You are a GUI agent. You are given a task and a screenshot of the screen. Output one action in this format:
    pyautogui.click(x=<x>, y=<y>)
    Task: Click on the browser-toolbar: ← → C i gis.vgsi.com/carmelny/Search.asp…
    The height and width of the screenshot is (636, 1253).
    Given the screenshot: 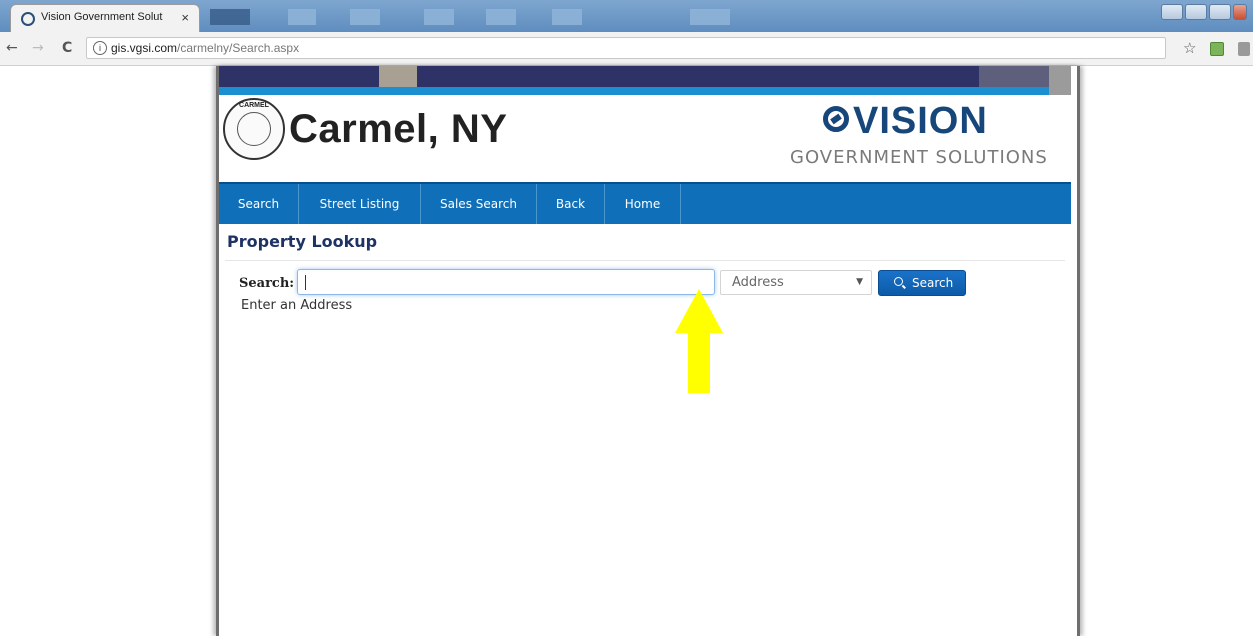 What is the action you would take?
    pyautogui.click(x=626, y=49)
    